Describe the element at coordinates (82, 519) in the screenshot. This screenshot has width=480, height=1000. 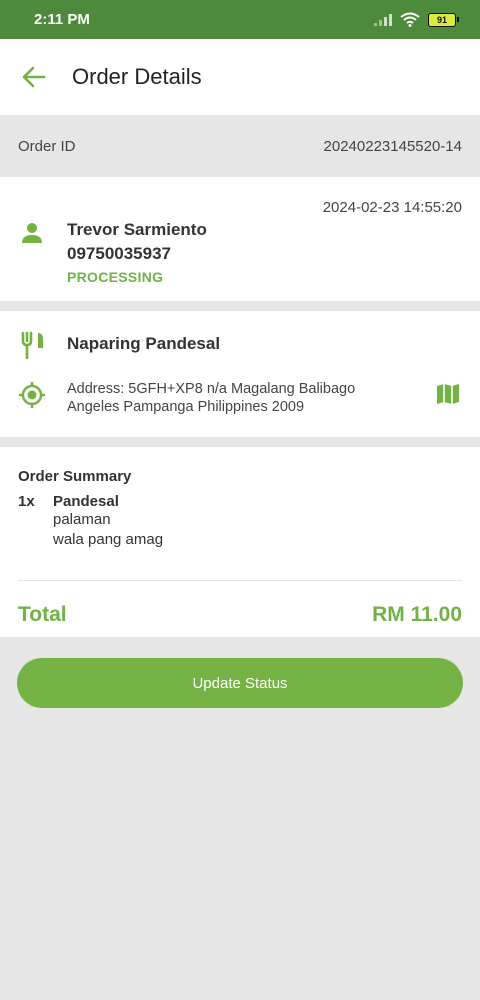
I see `item-note: palaman` at that location.